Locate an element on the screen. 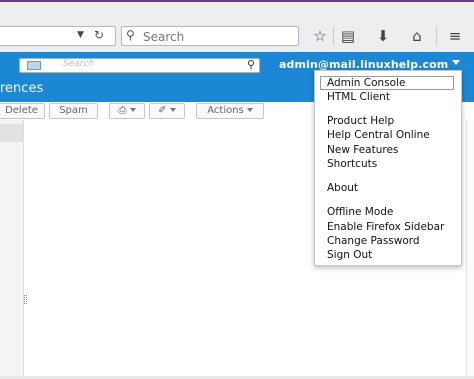  print-button: ⎙ is located at coordinates (127, 111).